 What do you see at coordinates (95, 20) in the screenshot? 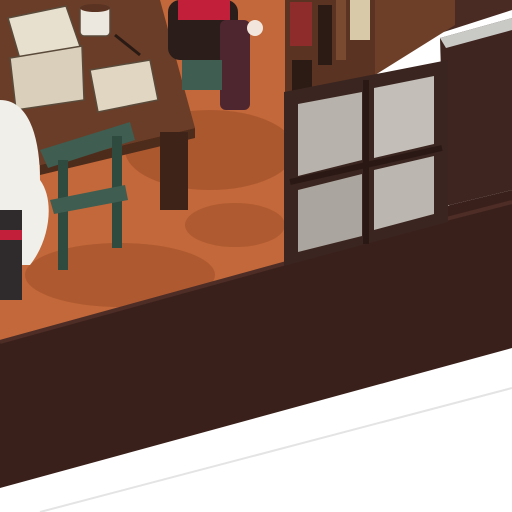
I see `coffee-mug` at bounding box center [95, 20].